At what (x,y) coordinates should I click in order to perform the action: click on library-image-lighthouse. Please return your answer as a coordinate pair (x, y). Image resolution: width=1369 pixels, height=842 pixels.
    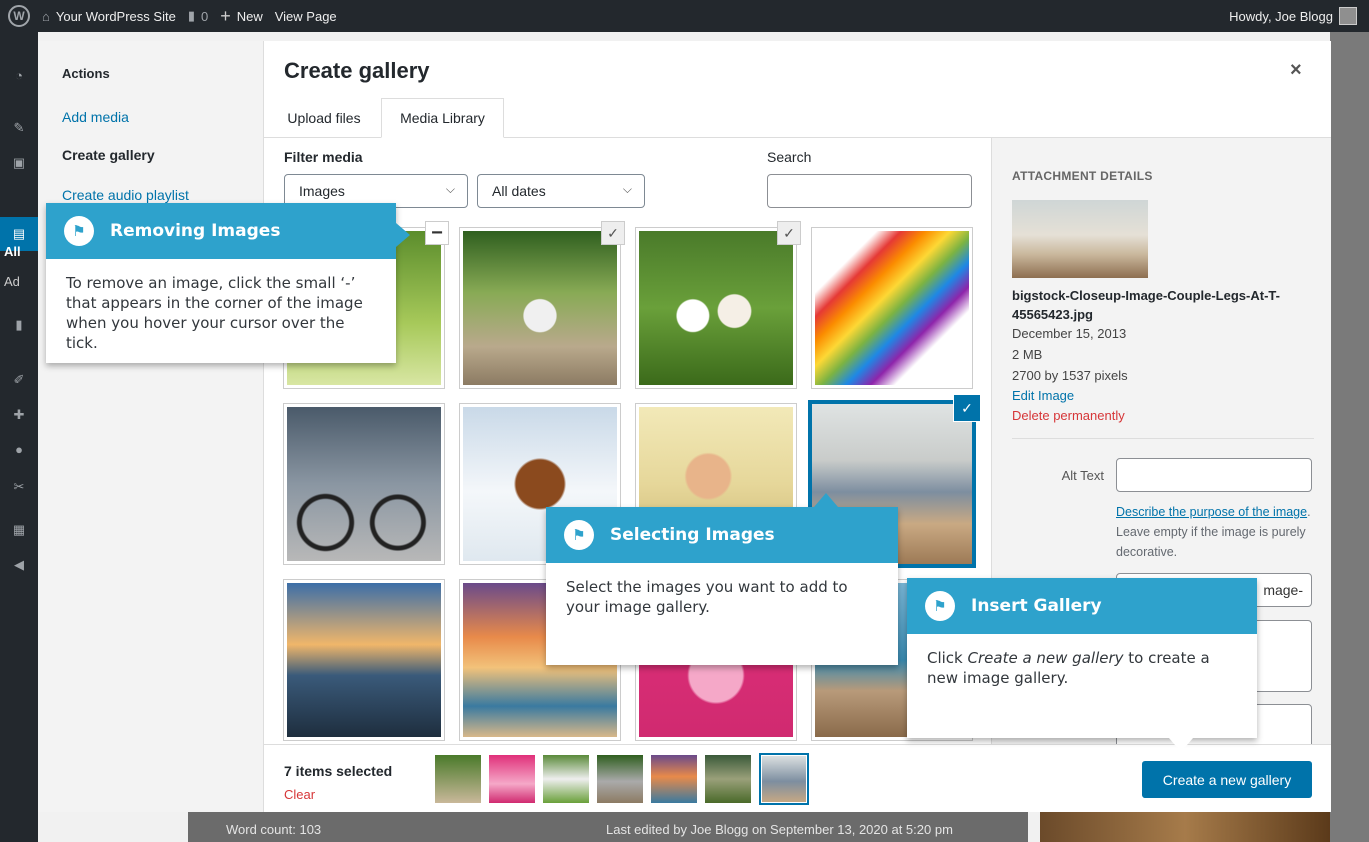
    Looking at the image, I should click on (364, 660).